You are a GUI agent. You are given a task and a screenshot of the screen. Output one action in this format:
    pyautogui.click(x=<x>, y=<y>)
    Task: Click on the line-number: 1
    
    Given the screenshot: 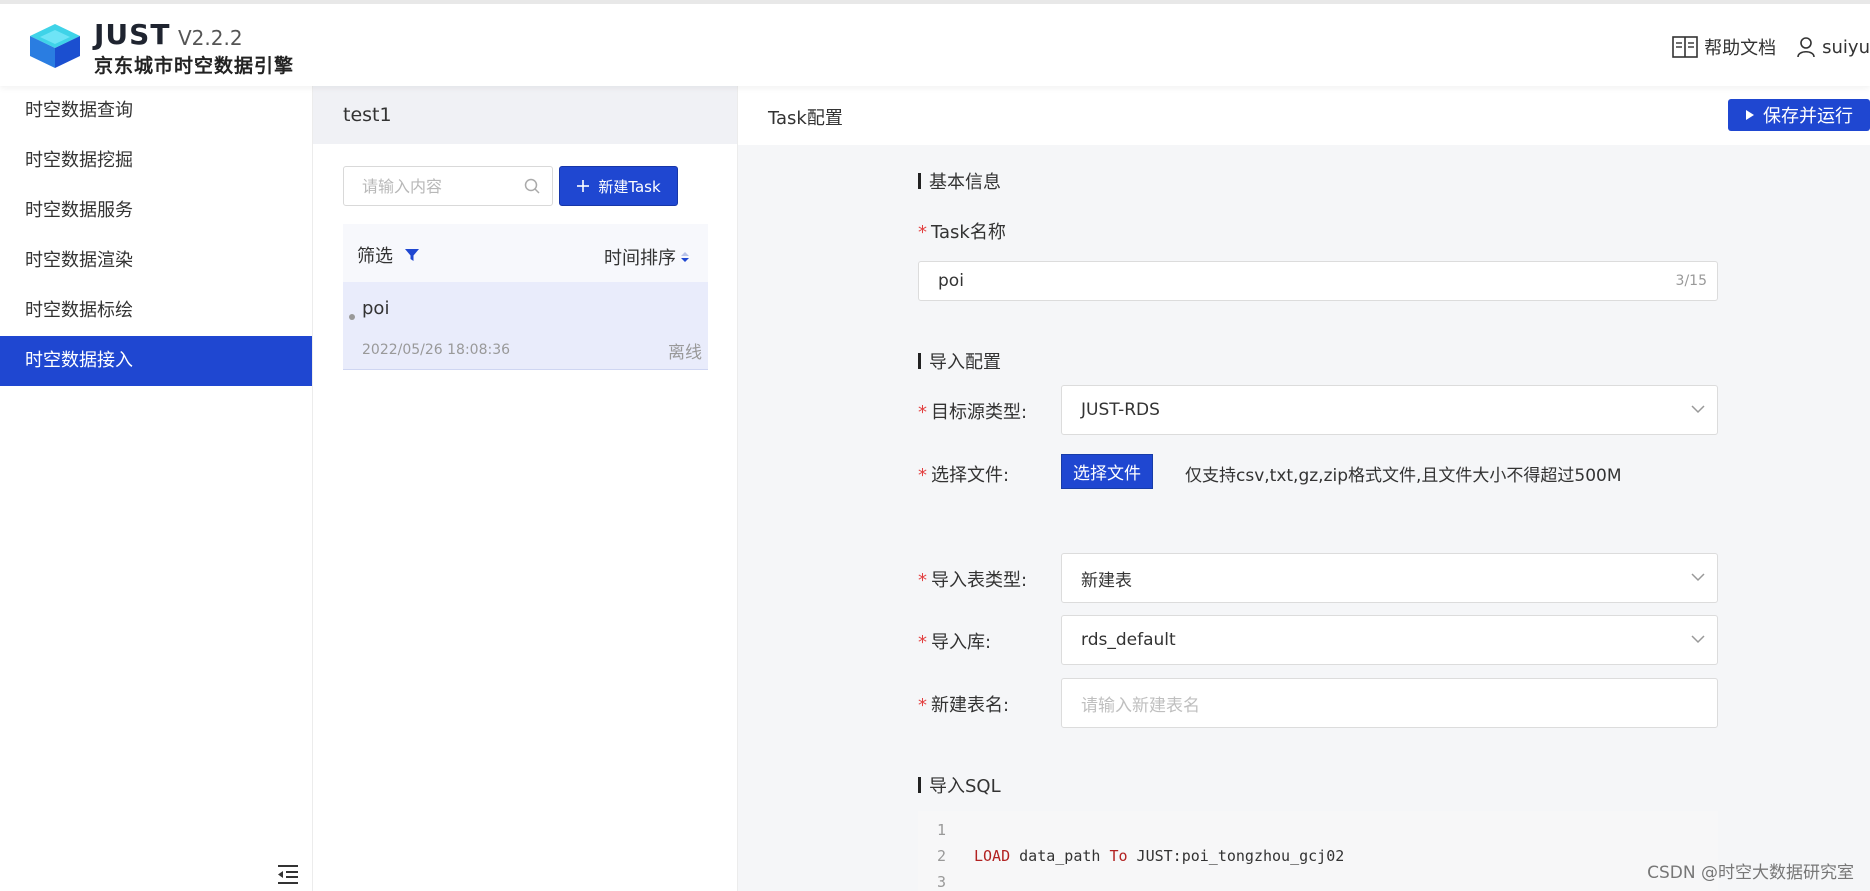 What is the action you would take?
    pyautogui.click(x=941, y=830)
    